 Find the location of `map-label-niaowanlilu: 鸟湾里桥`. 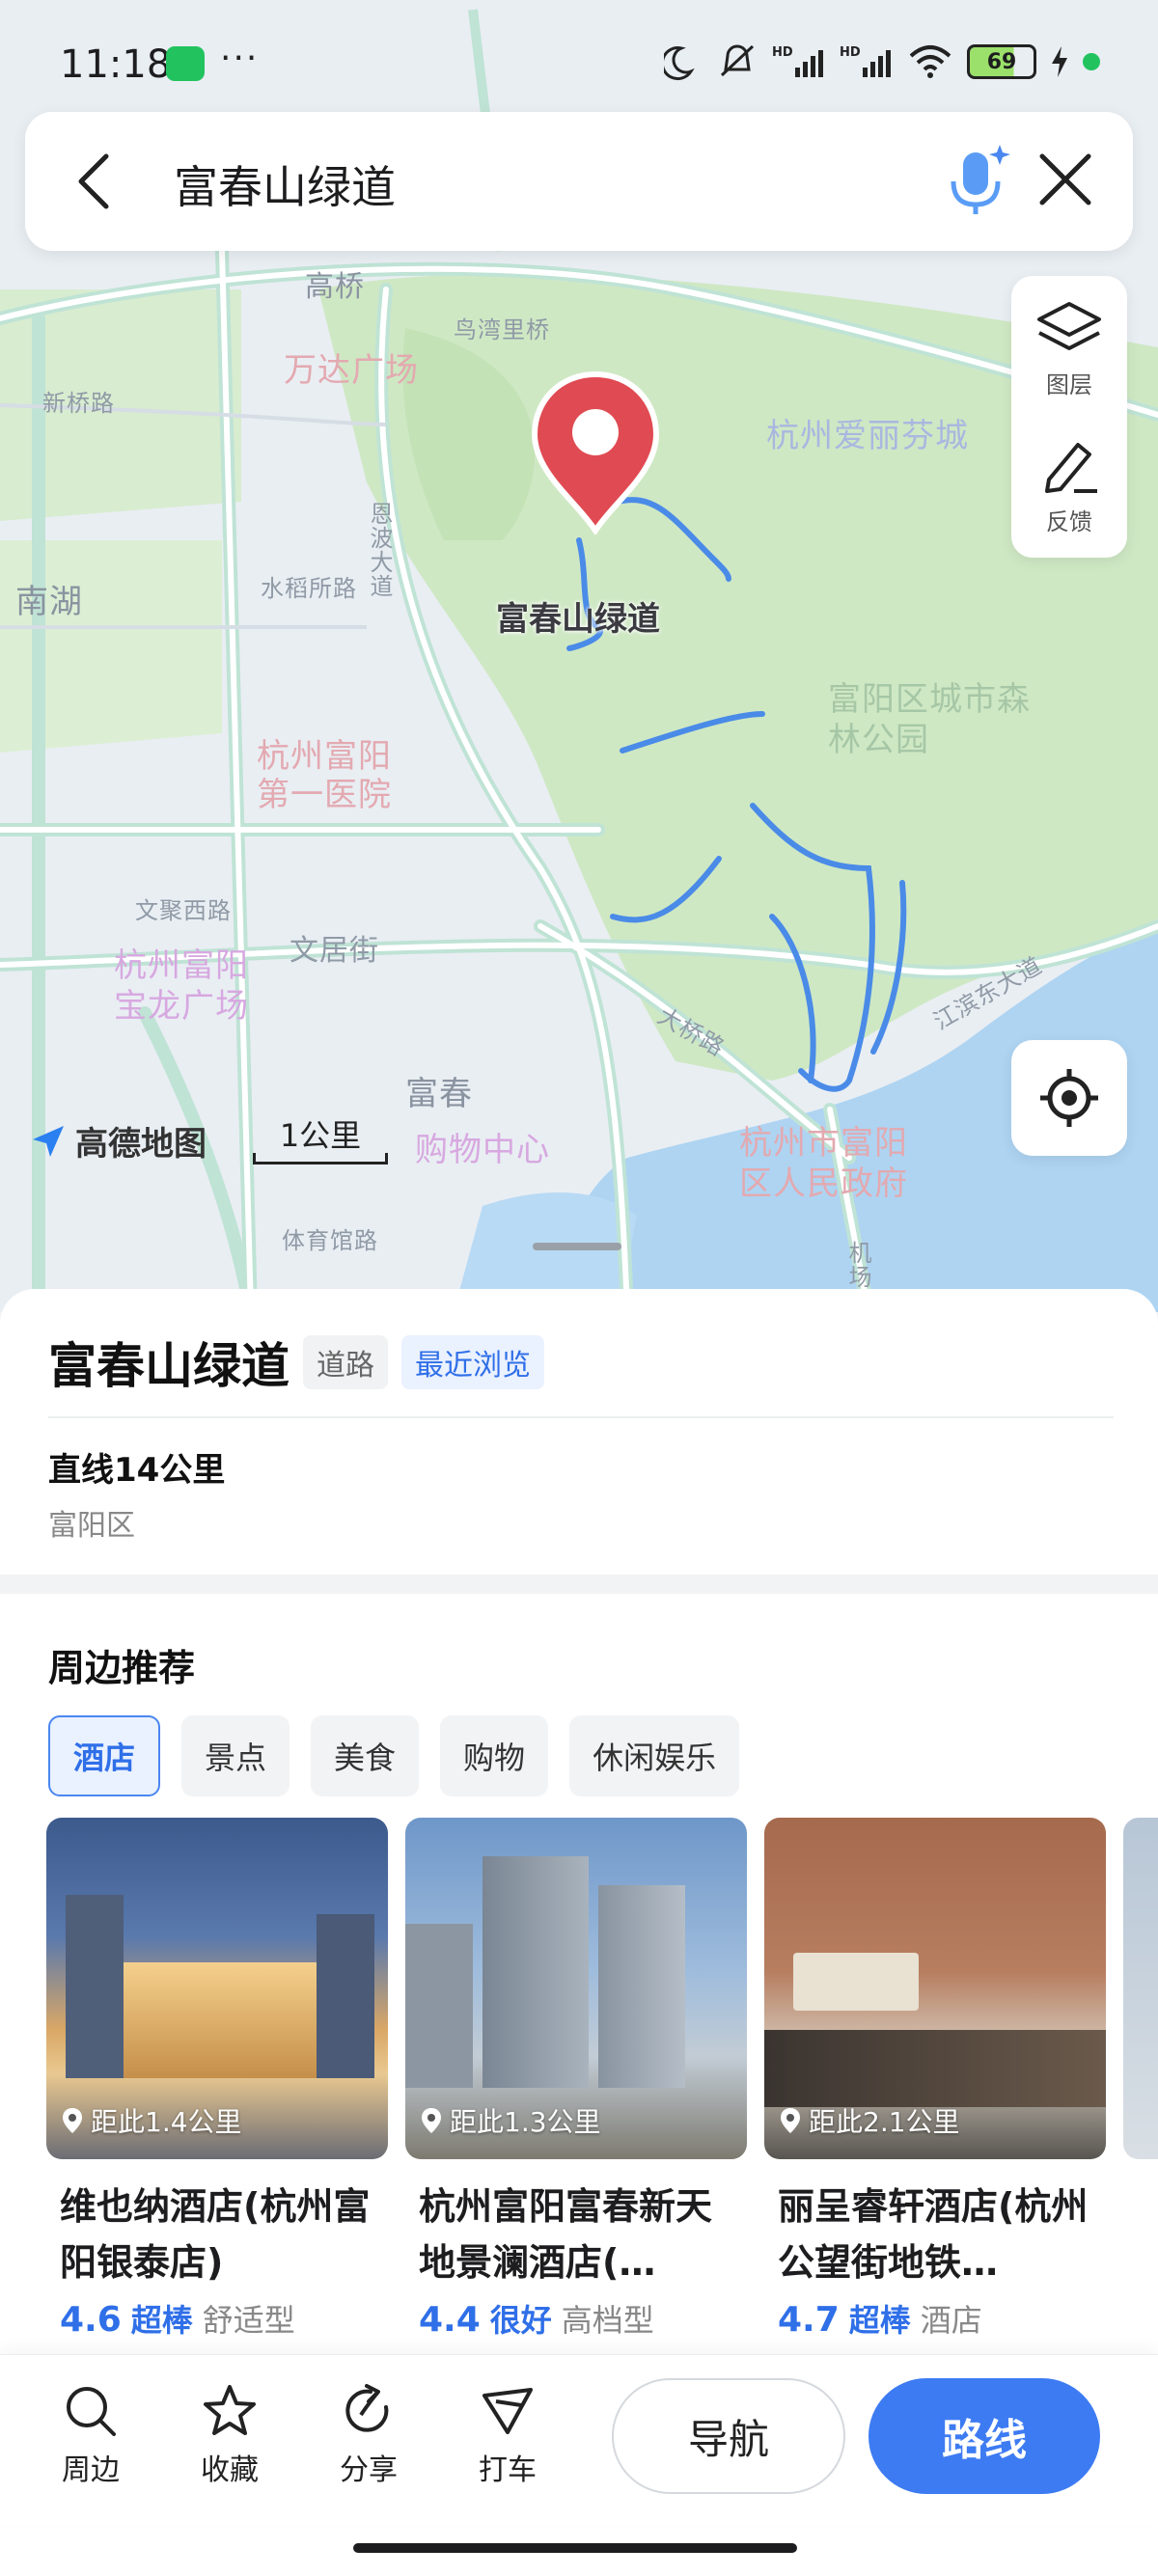

map-label-niaowanlilu: 鸟湾里桥 is located at coordinates (502, 330).